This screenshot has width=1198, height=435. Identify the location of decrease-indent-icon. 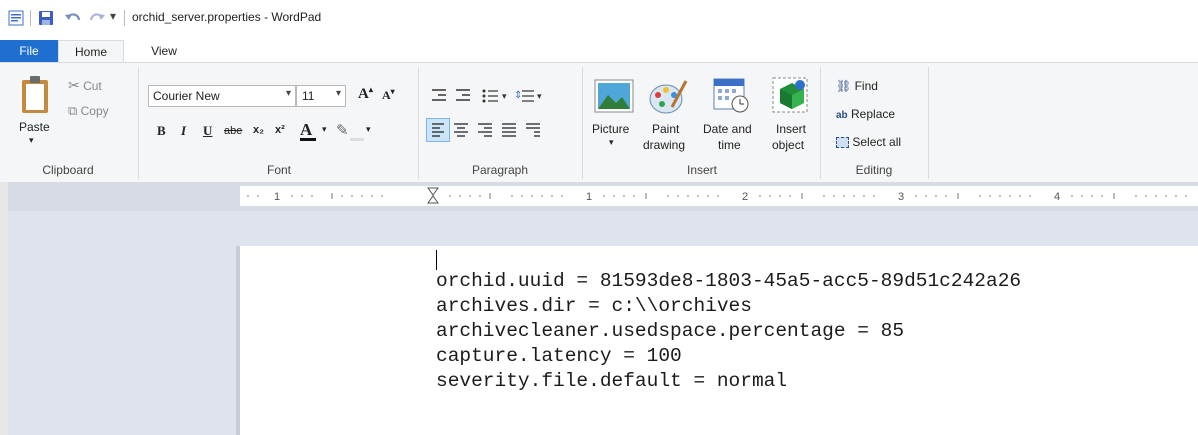
(439, 95).